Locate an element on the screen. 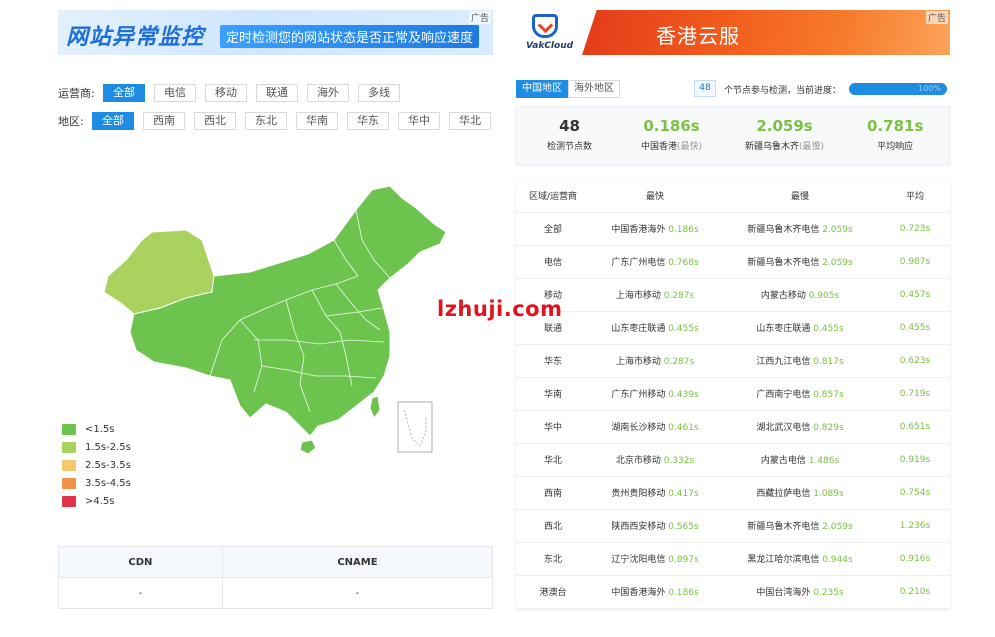 This screenshot has width=995, height=637. isp-chip-mobile: 移动 is located at coordinates (226, 93).